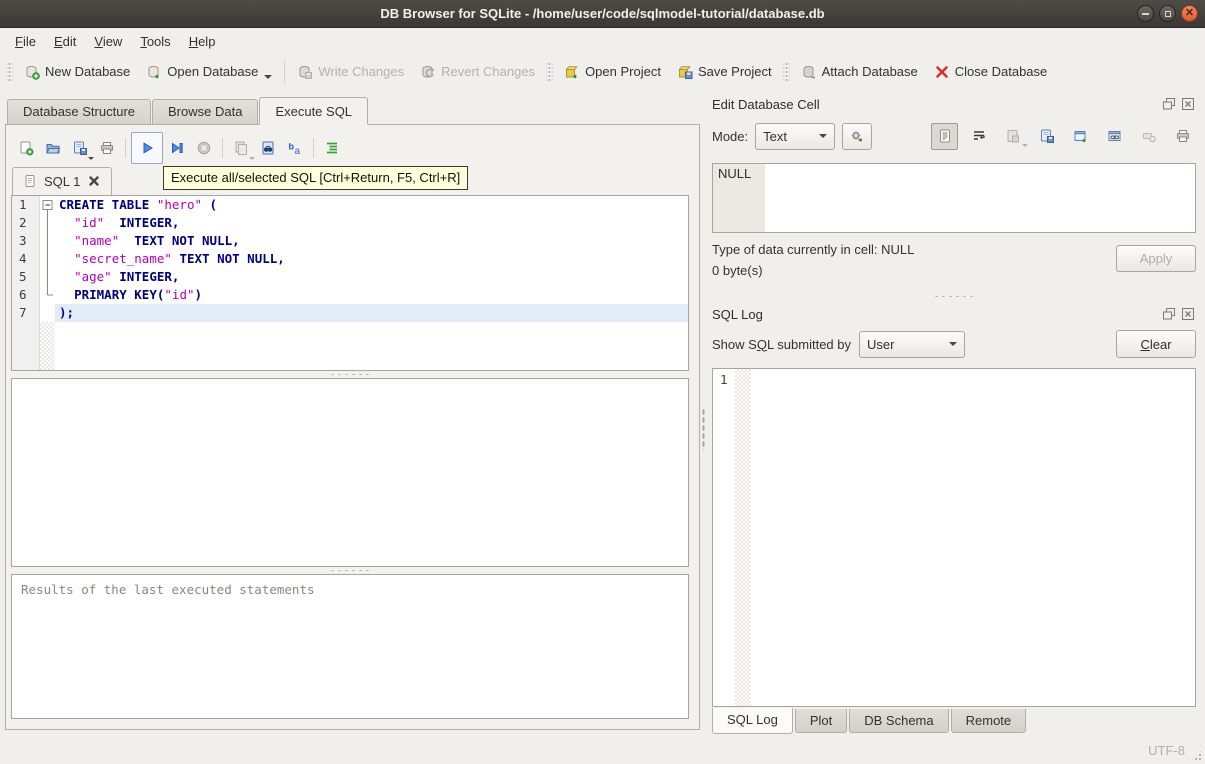 Image resolution: width=1205 pixels, height=764 pixels. I want to click on auto-complete-button: ba, so click(295, 148).